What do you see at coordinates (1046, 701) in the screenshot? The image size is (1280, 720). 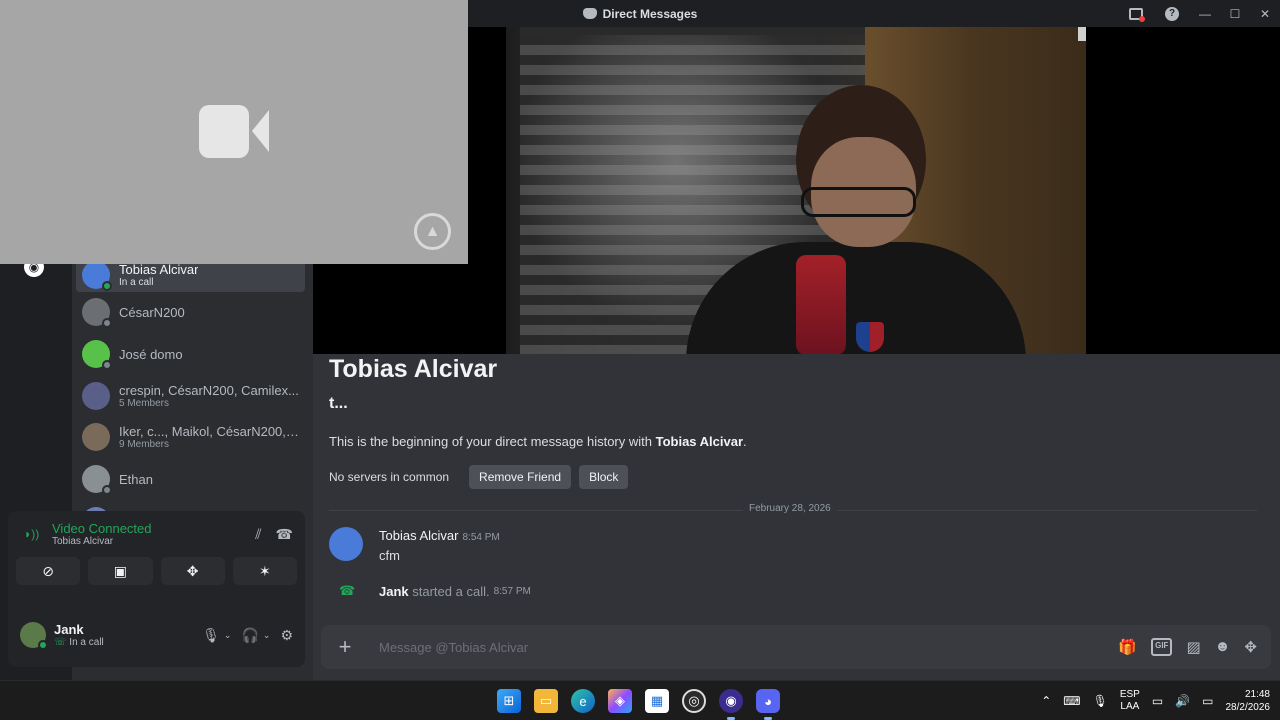 I see `chevron-up-icon: ⌃` at bounding box center [1046, 701].